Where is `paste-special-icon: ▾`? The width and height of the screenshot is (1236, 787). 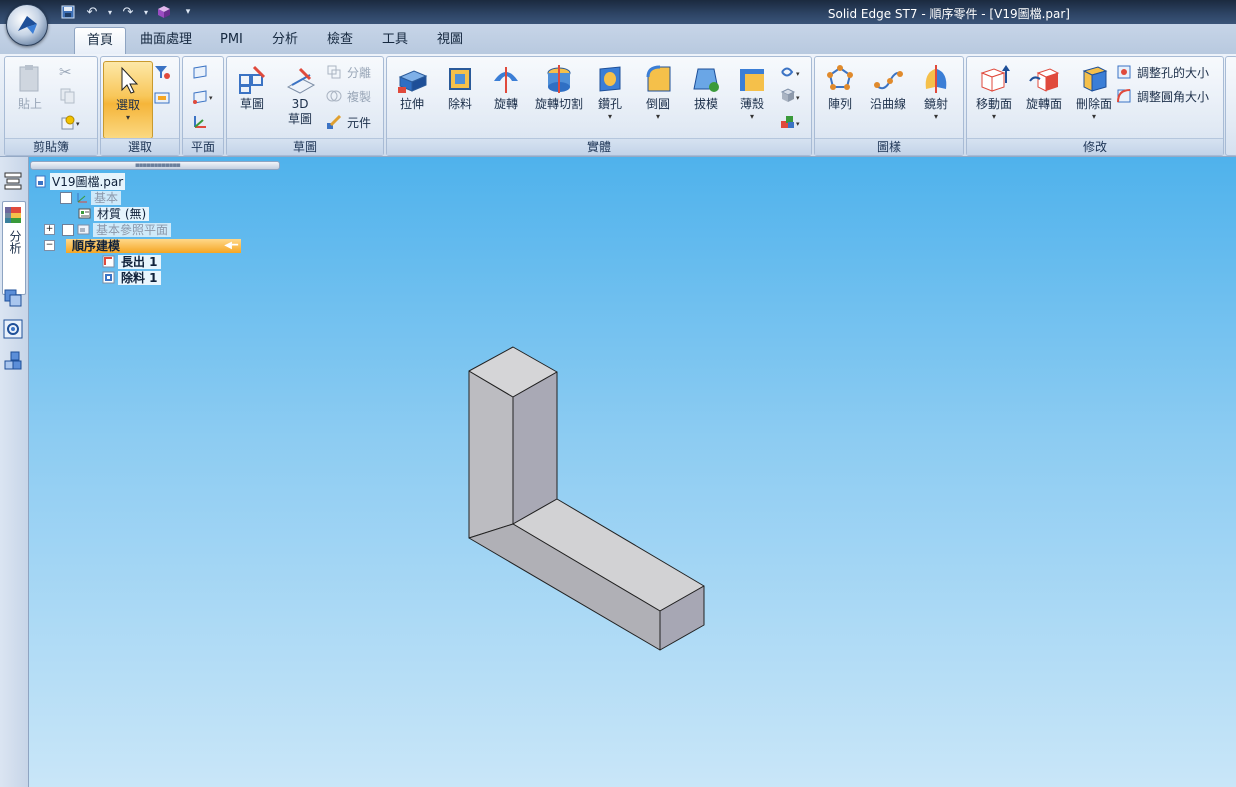 paste-special-icon: ▾ is located at coordinates (69, 122).